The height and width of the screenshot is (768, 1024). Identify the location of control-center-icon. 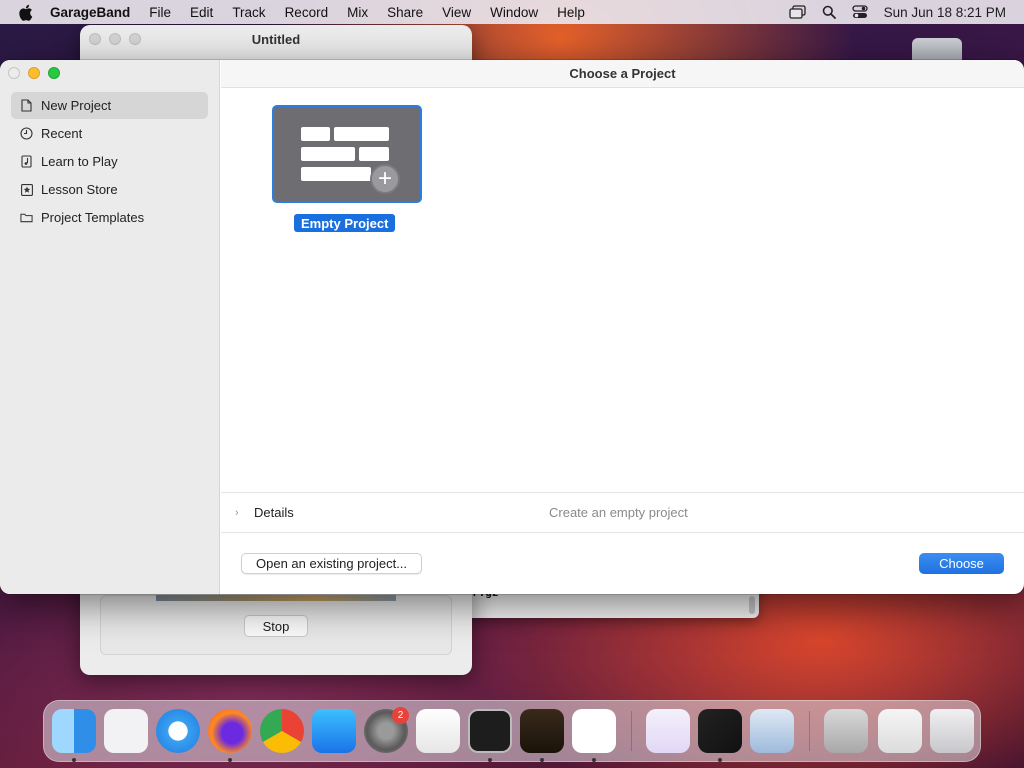
(860, 12).